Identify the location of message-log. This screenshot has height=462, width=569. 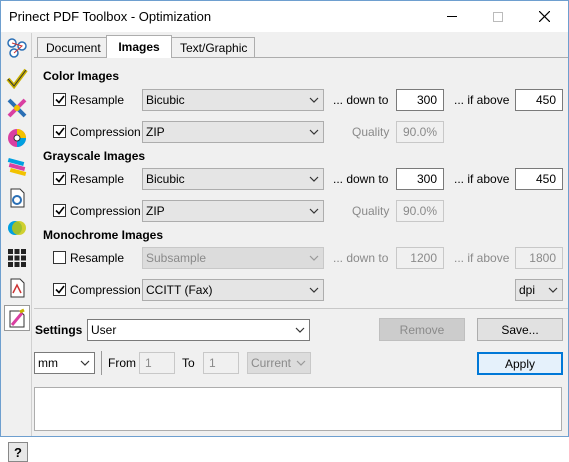
(298, 409).